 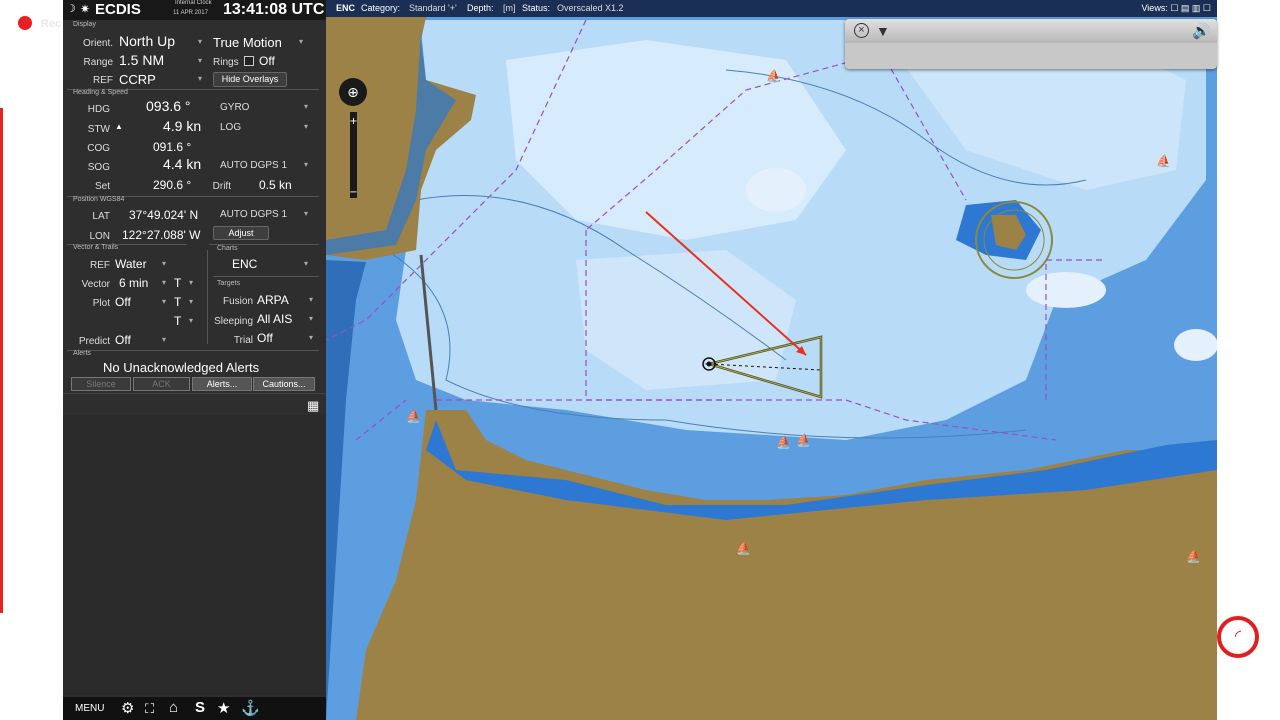 What do you see at coordinates (164, 339) in the screenshot?
I see `predict-dropdown-icon: ▾` at bounding box center [164, 339].